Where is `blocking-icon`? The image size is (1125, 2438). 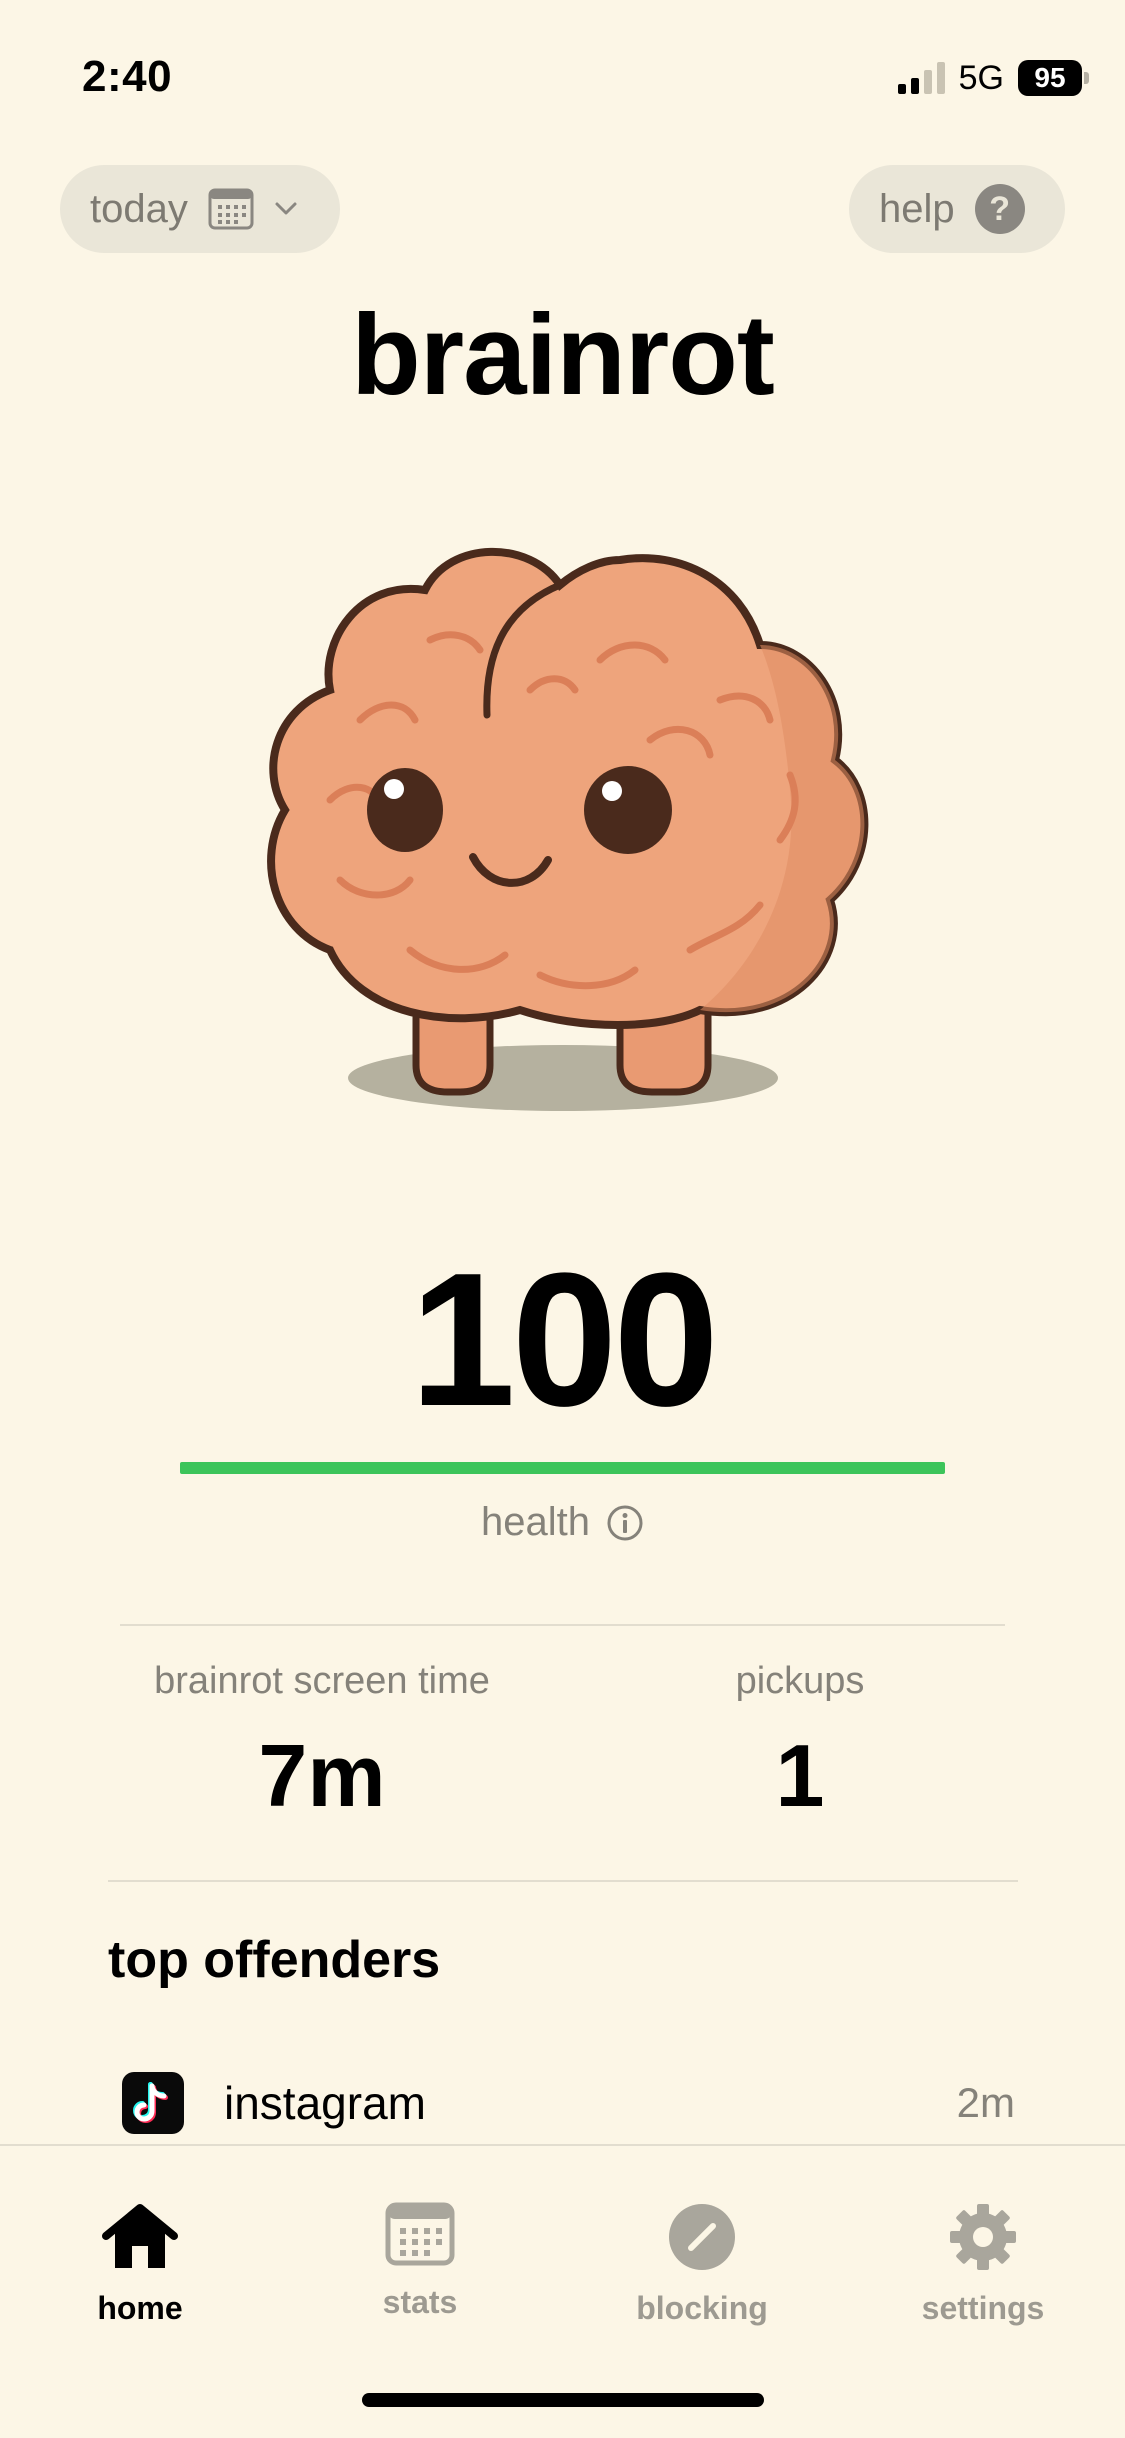 blocking-icon is located at coordinates (702, 2237).